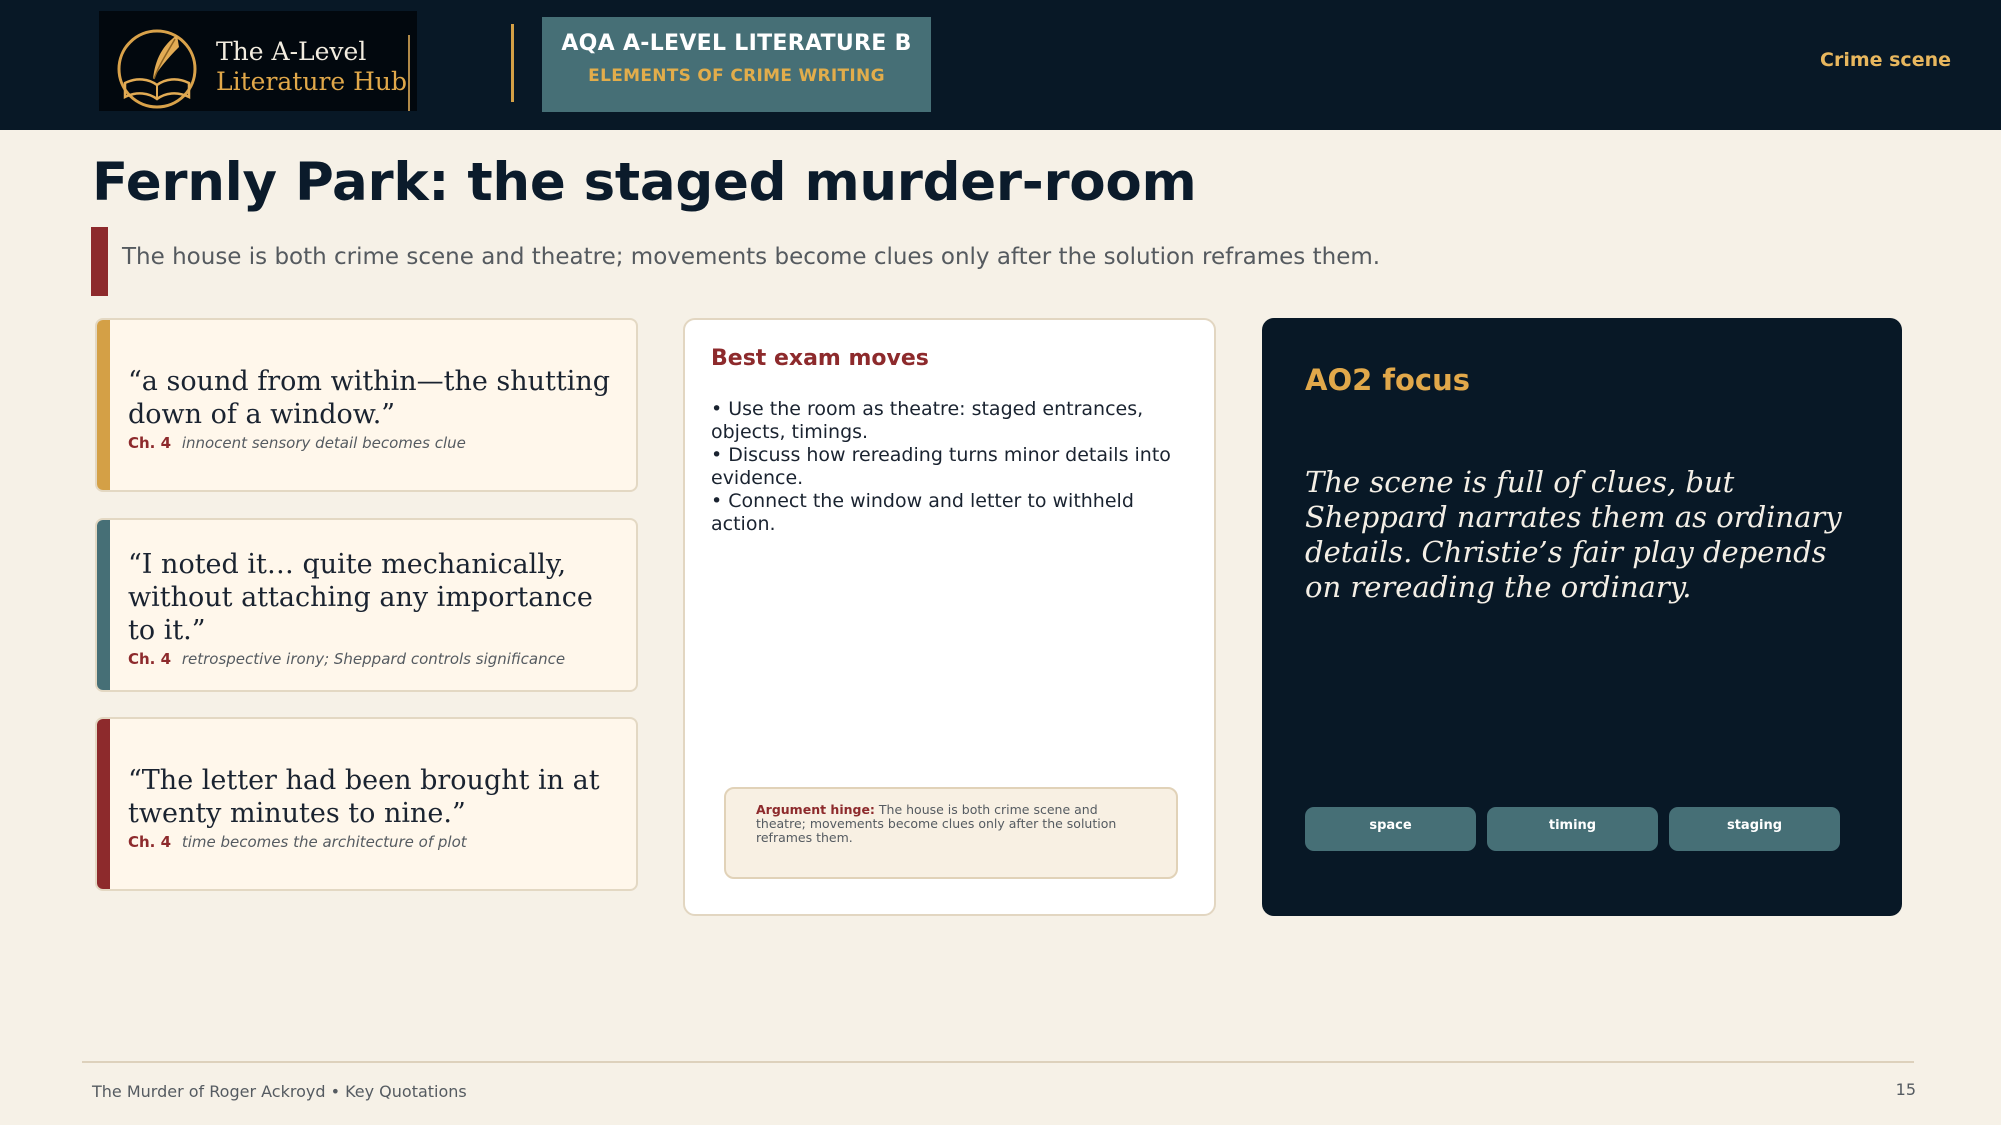 The image size is (2001, 1125). Describe the element at coordinates (820, 358) in the screenshot. I see `exam-moves-heading: Best exam moves` at that location.